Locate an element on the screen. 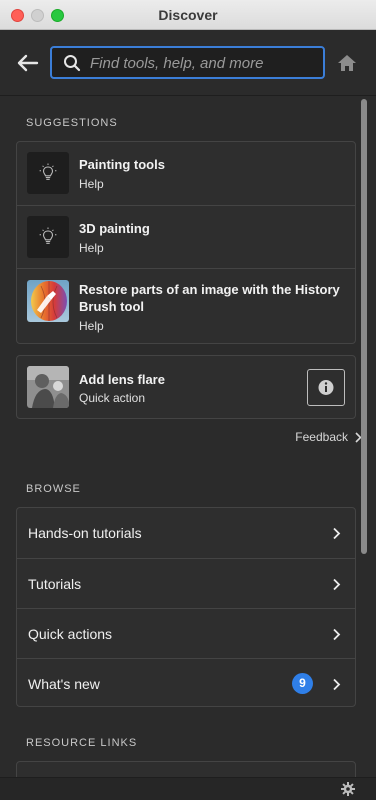  search-icon is located at coordinates (72, 63).